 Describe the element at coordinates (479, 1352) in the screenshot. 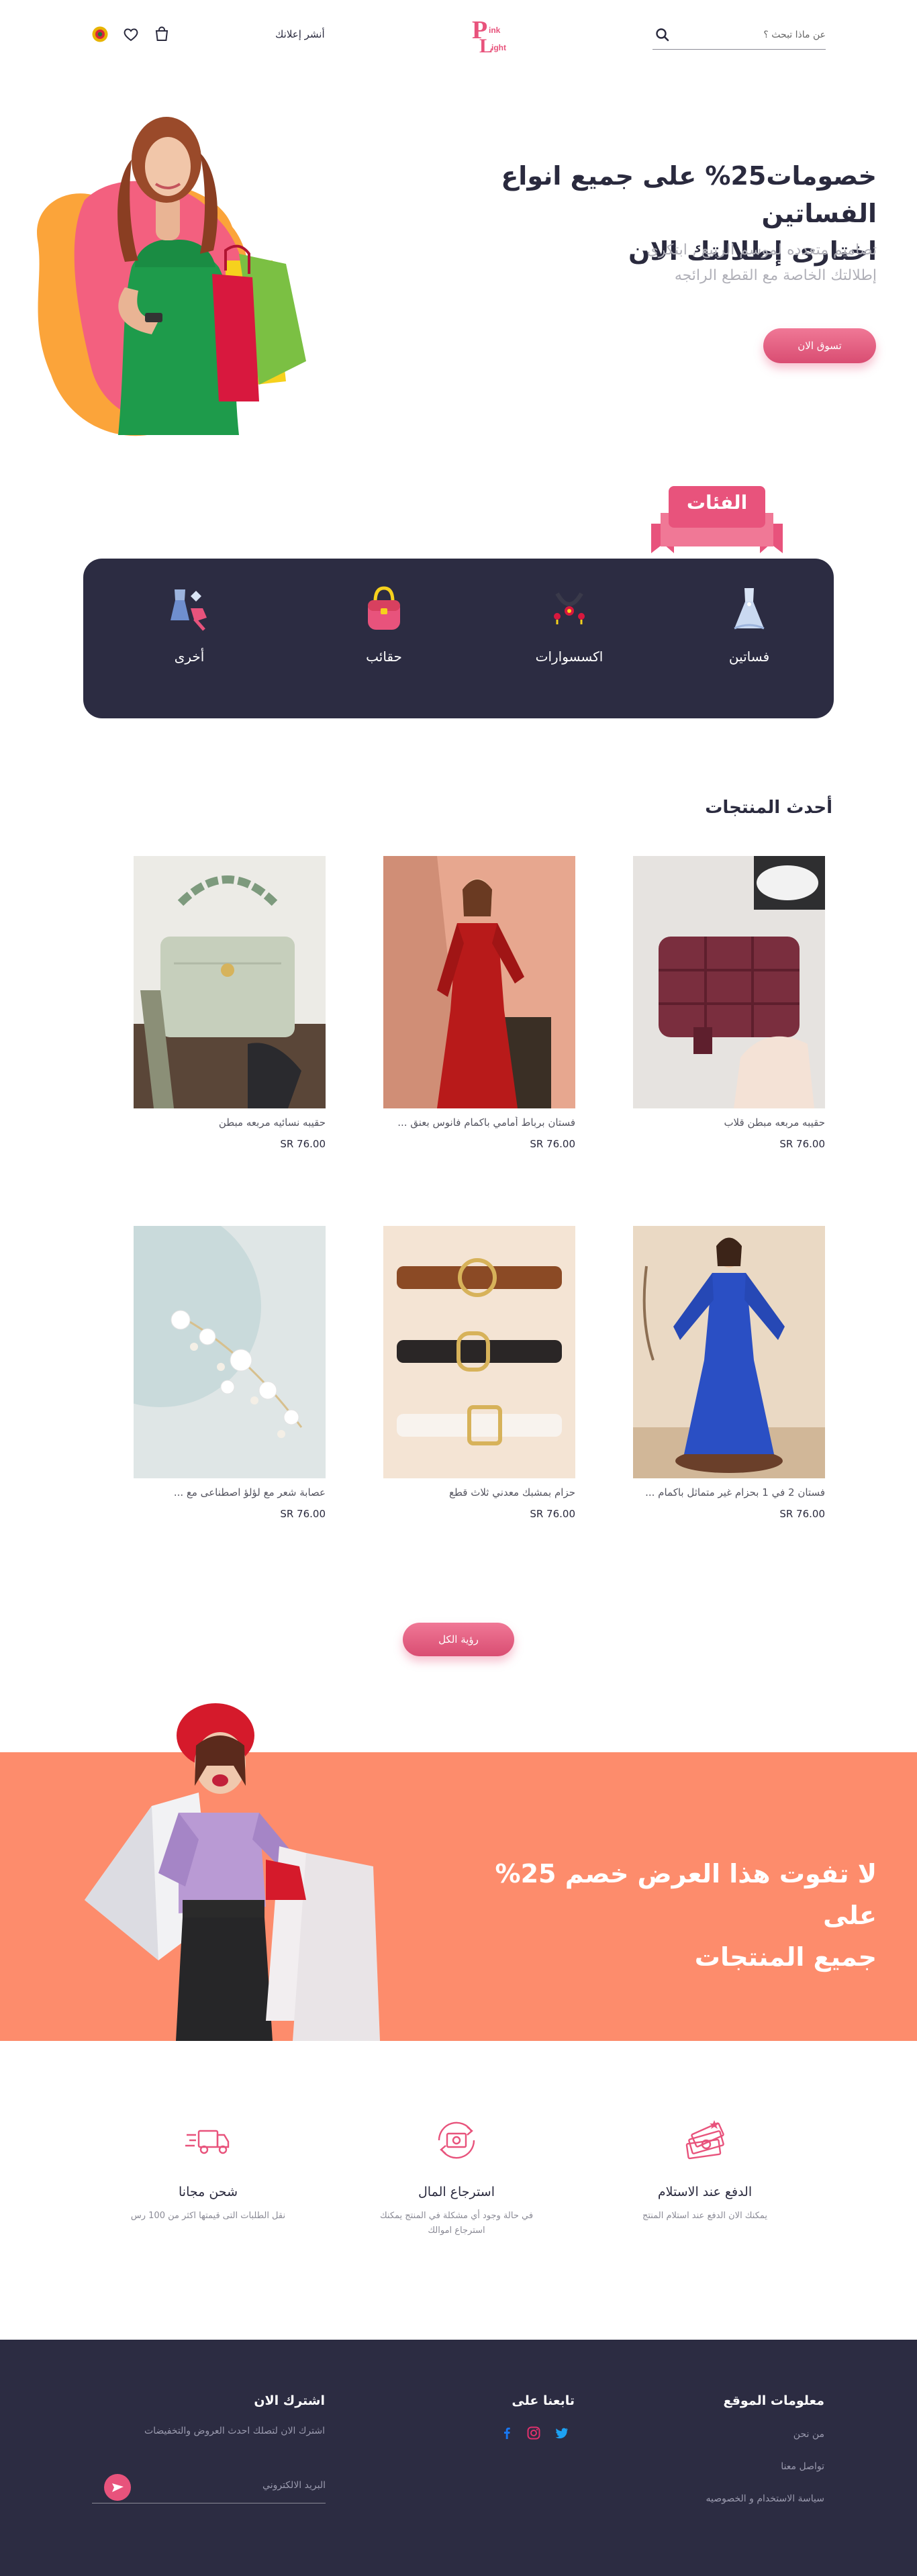

I see `product-image-belts` at that location.